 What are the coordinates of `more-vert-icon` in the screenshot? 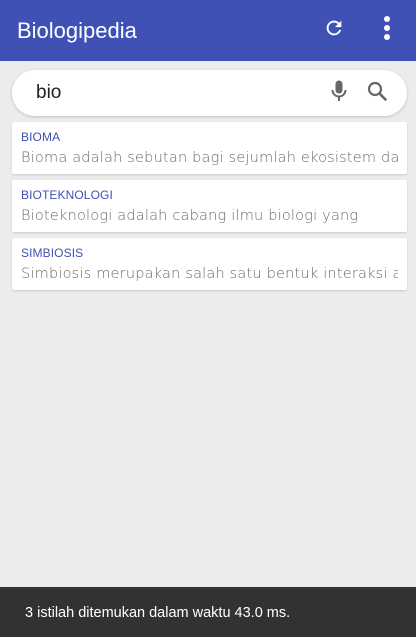 It's located at (387, 30).